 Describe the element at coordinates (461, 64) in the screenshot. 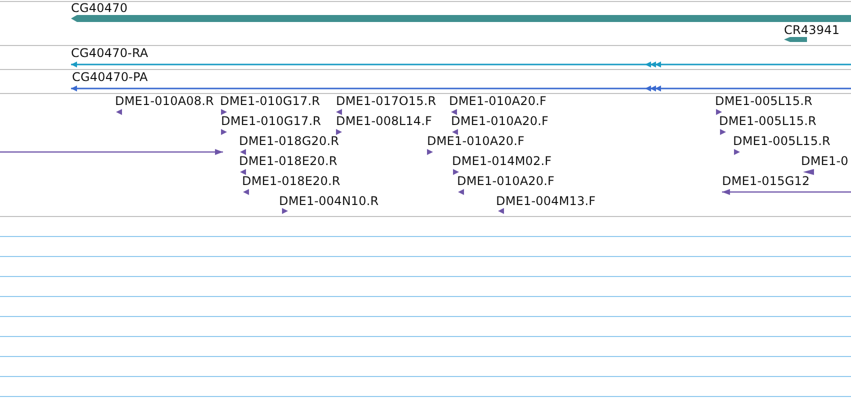

I see `transcript-line` at that location.